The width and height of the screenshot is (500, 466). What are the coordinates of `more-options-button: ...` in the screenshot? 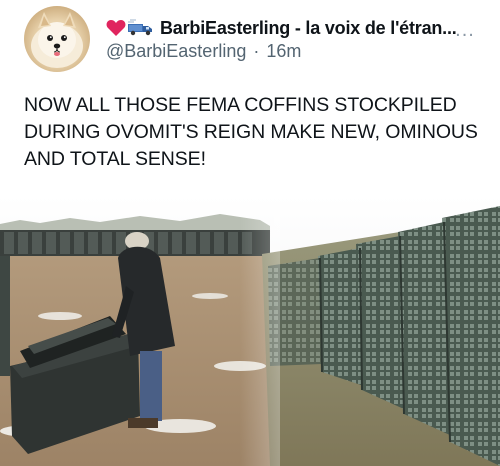 It's located at (465, 30).